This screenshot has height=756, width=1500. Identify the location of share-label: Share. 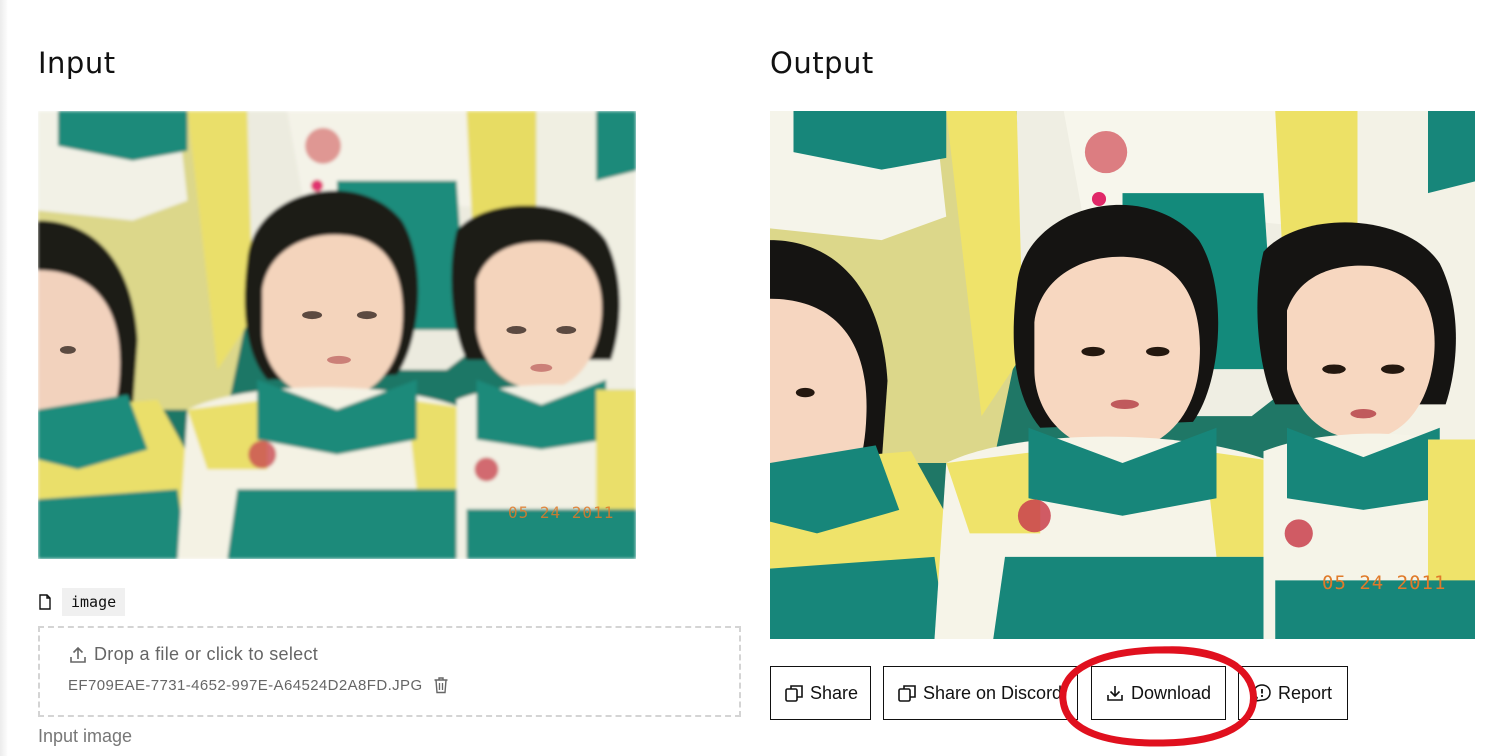
(834, 692).